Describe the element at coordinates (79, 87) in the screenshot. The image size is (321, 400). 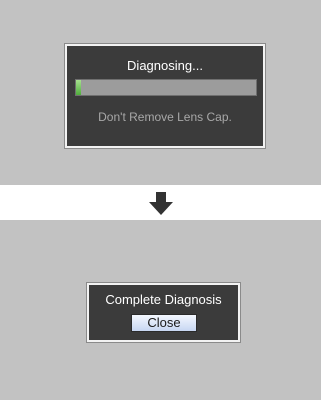
I see `diagnosis-progress-fill` at that location.